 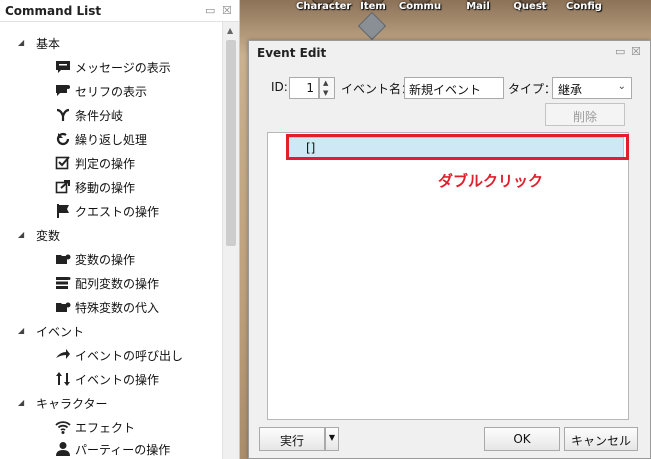 I want to click on command-move-operation: 移動の操作, so click(x=111, y=187).